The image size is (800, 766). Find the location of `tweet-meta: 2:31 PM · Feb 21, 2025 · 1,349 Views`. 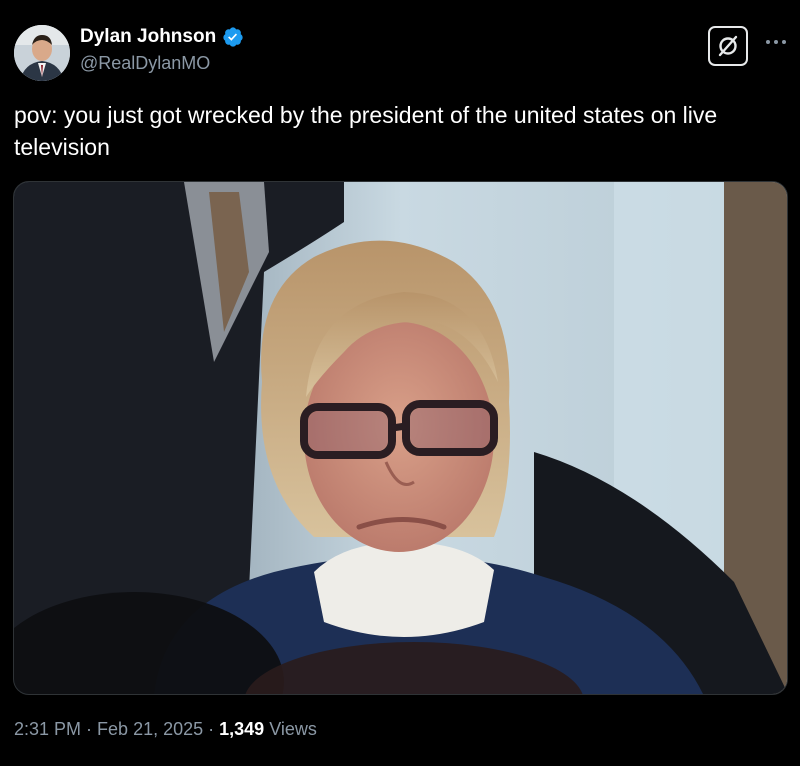

tweet-meta: 2:31 PM · Feb 21, 2025 · 1,349 Views is located at coordinates (165, 729).